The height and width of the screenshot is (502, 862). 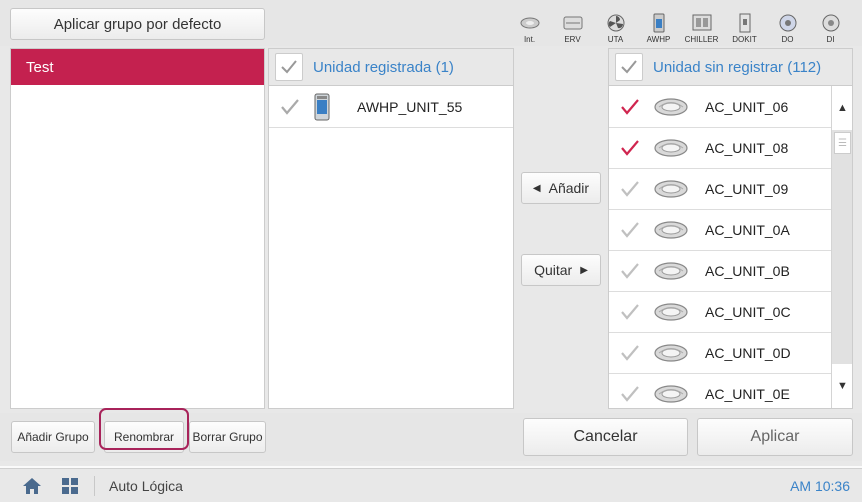 I want to click on unit-name: AC_UNIT_0C, so click(x=748, y=311).